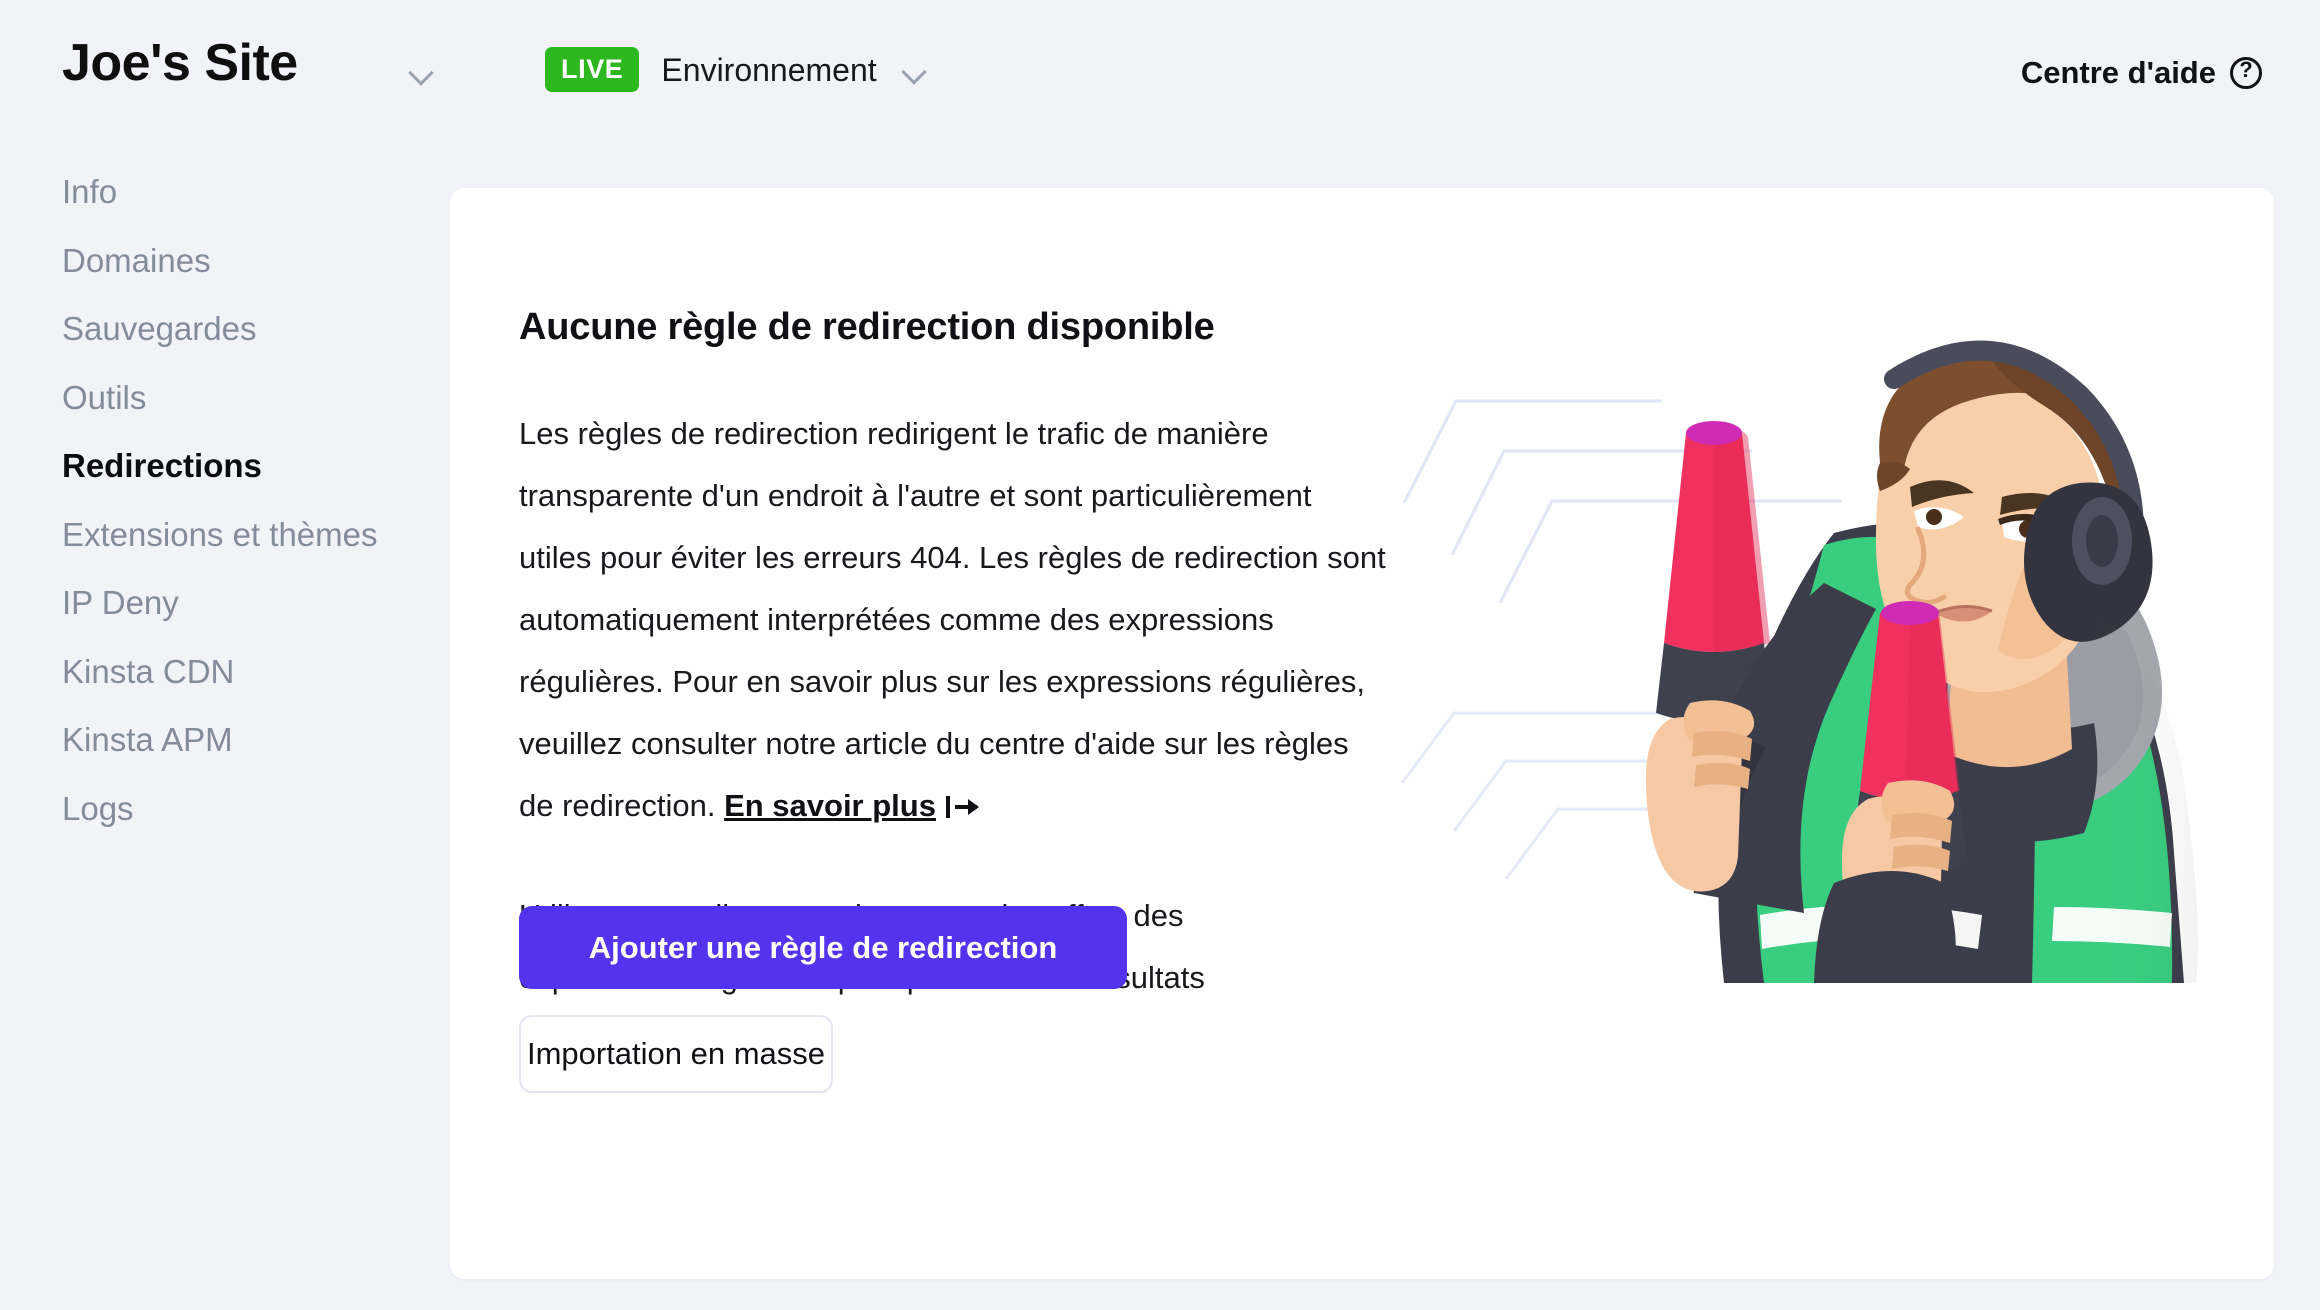  I want to click on learn-more-link: En savoir plus, so click(852, 805).